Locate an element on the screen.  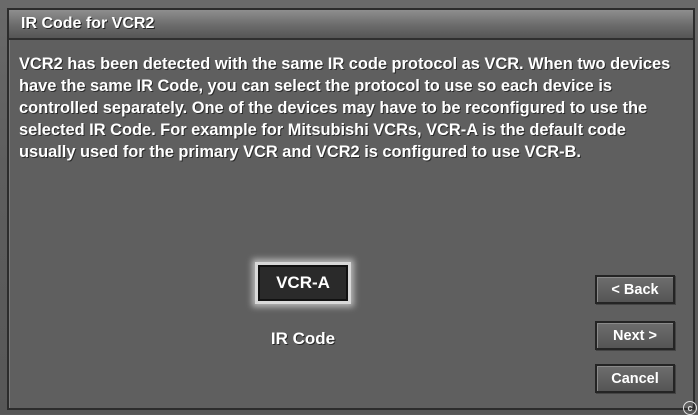
ir-code-selector-button: VCR-A is located at coordinates (303, 283).